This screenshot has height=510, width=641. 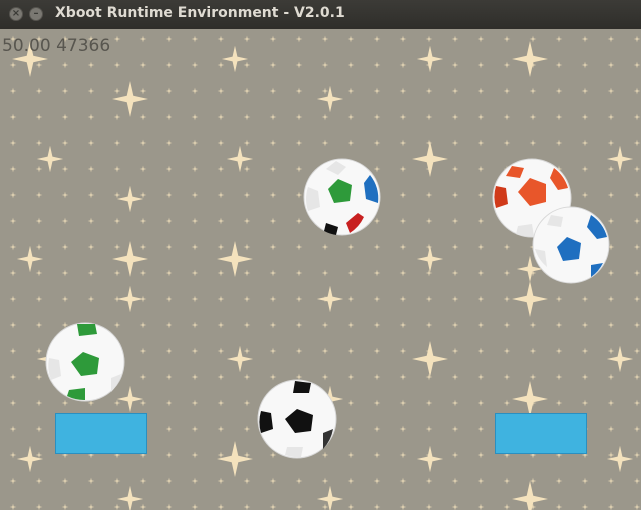 I want to click on ball-green-top, so click(x=342, y=197).